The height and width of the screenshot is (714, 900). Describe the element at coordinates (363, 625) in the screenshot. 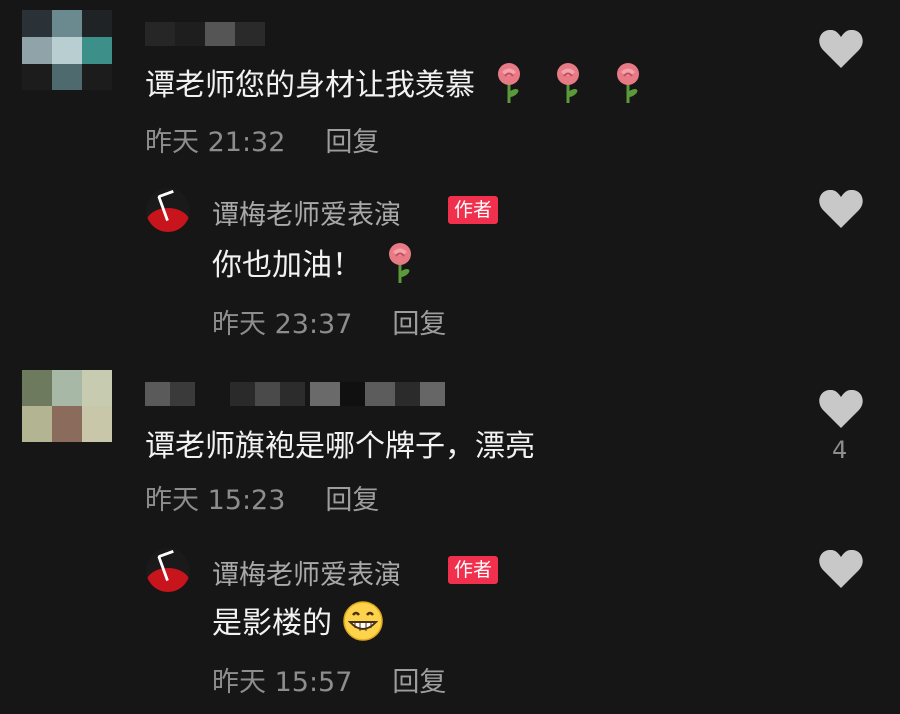

I see `grinning-face-emoji` at that location.